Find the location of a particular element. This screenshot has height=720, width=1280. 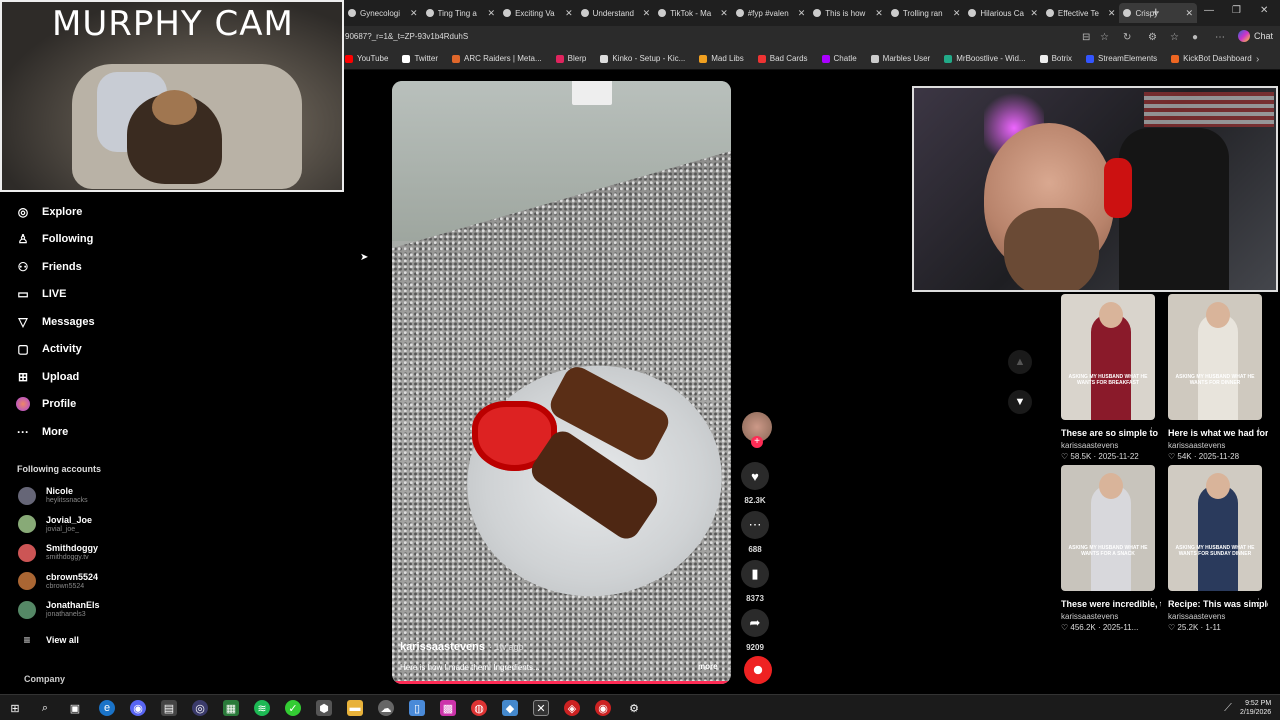

save-action: ▮ 8373 is located at coordinates (755, 581).